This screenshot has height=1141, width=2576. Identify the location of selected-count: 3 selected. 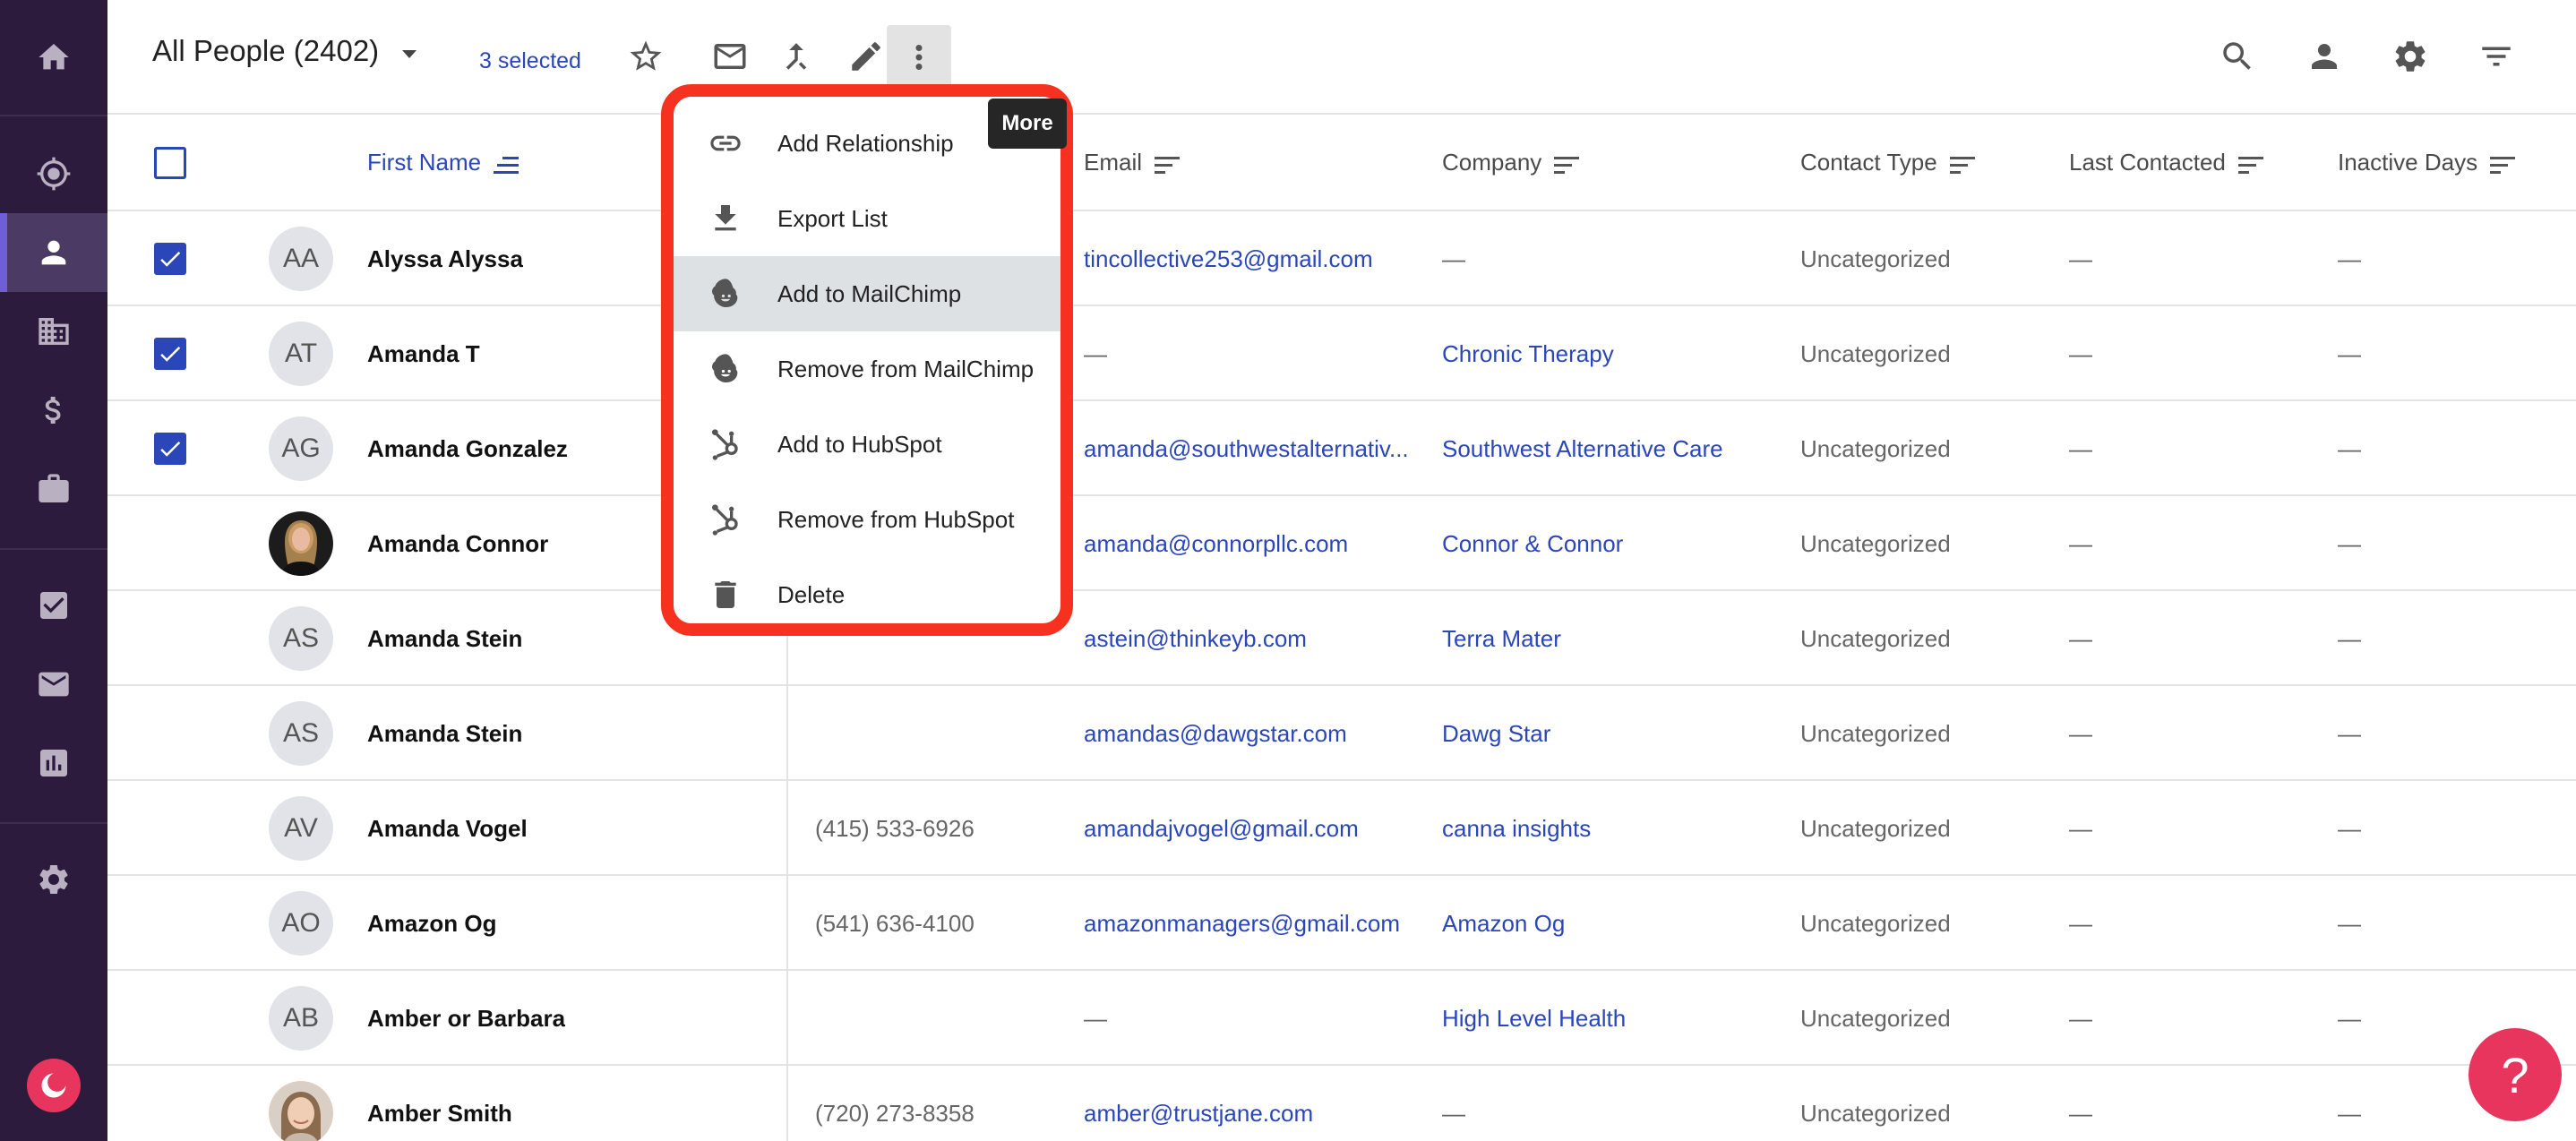
(530, 61).